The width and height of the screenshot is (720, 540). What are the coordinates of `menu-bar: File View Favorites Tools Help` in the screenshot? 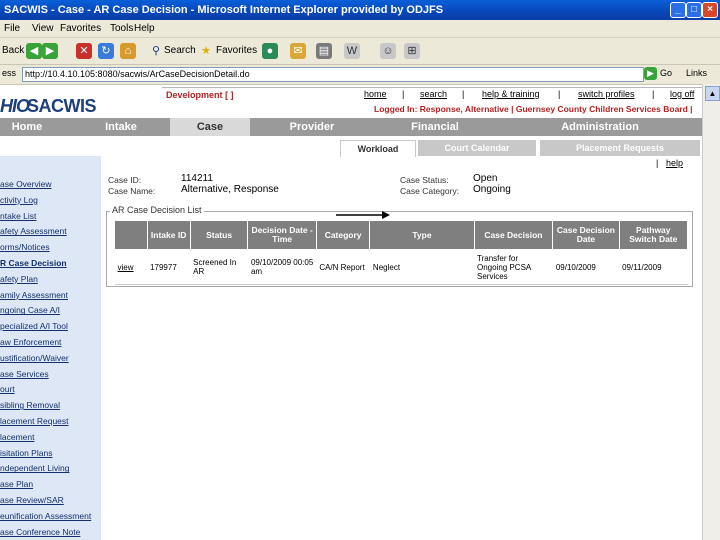 It's located at (360, 29).